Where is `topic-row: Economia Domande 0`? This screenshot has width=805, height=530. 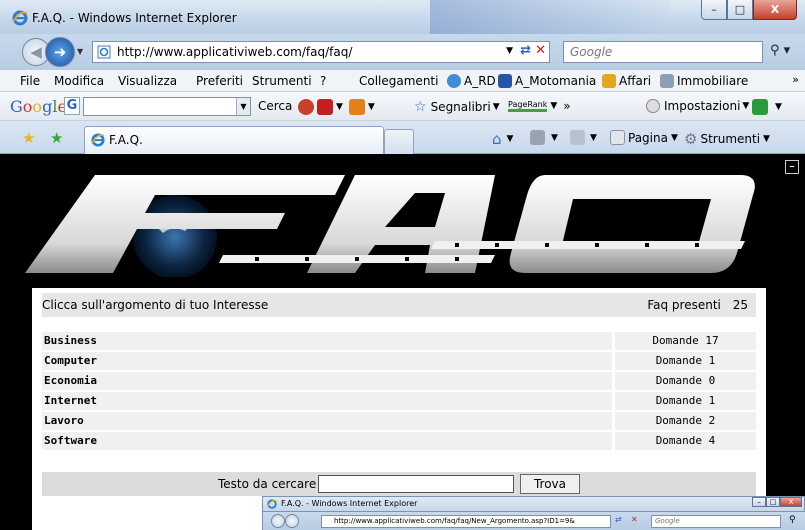 topic-row: Economia Domande 0 is located at coordinates (399, 382).